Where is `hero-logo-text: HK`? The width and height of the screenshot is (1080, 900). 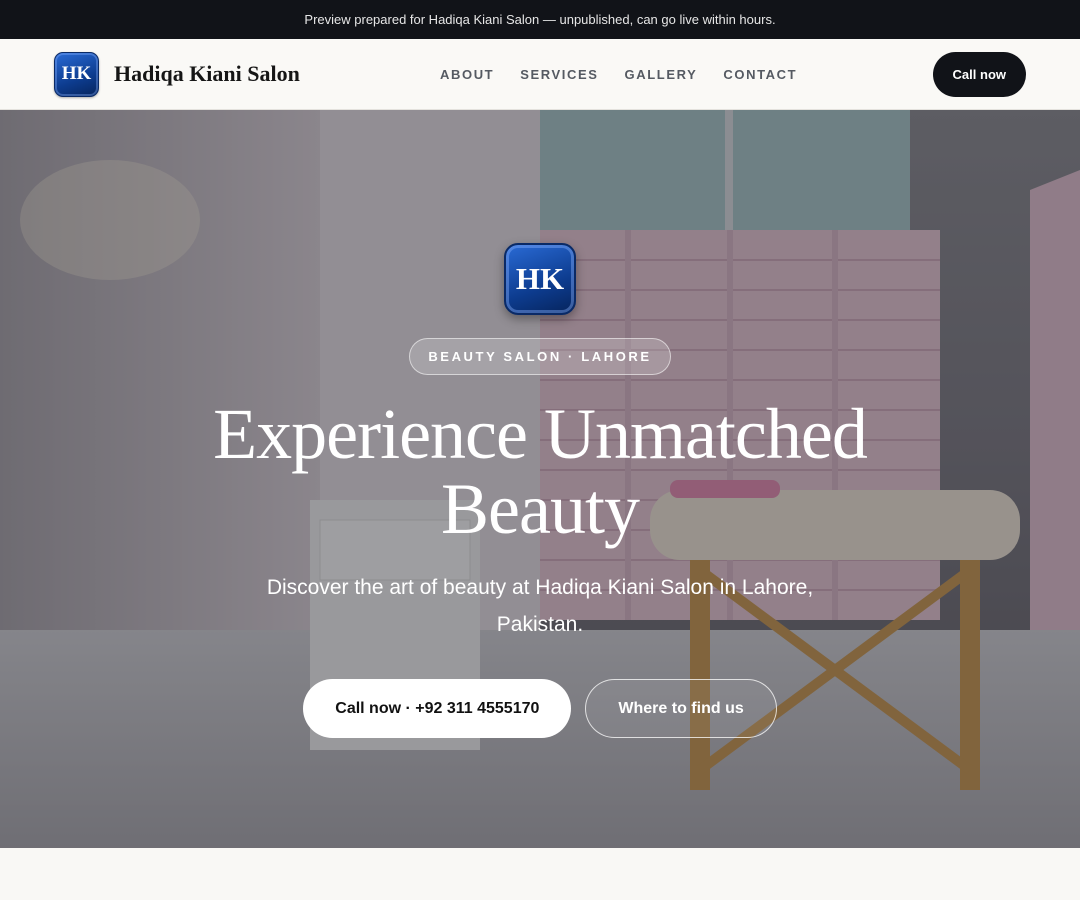
hero-logo-text: HK is located at coordinates (540, 278).